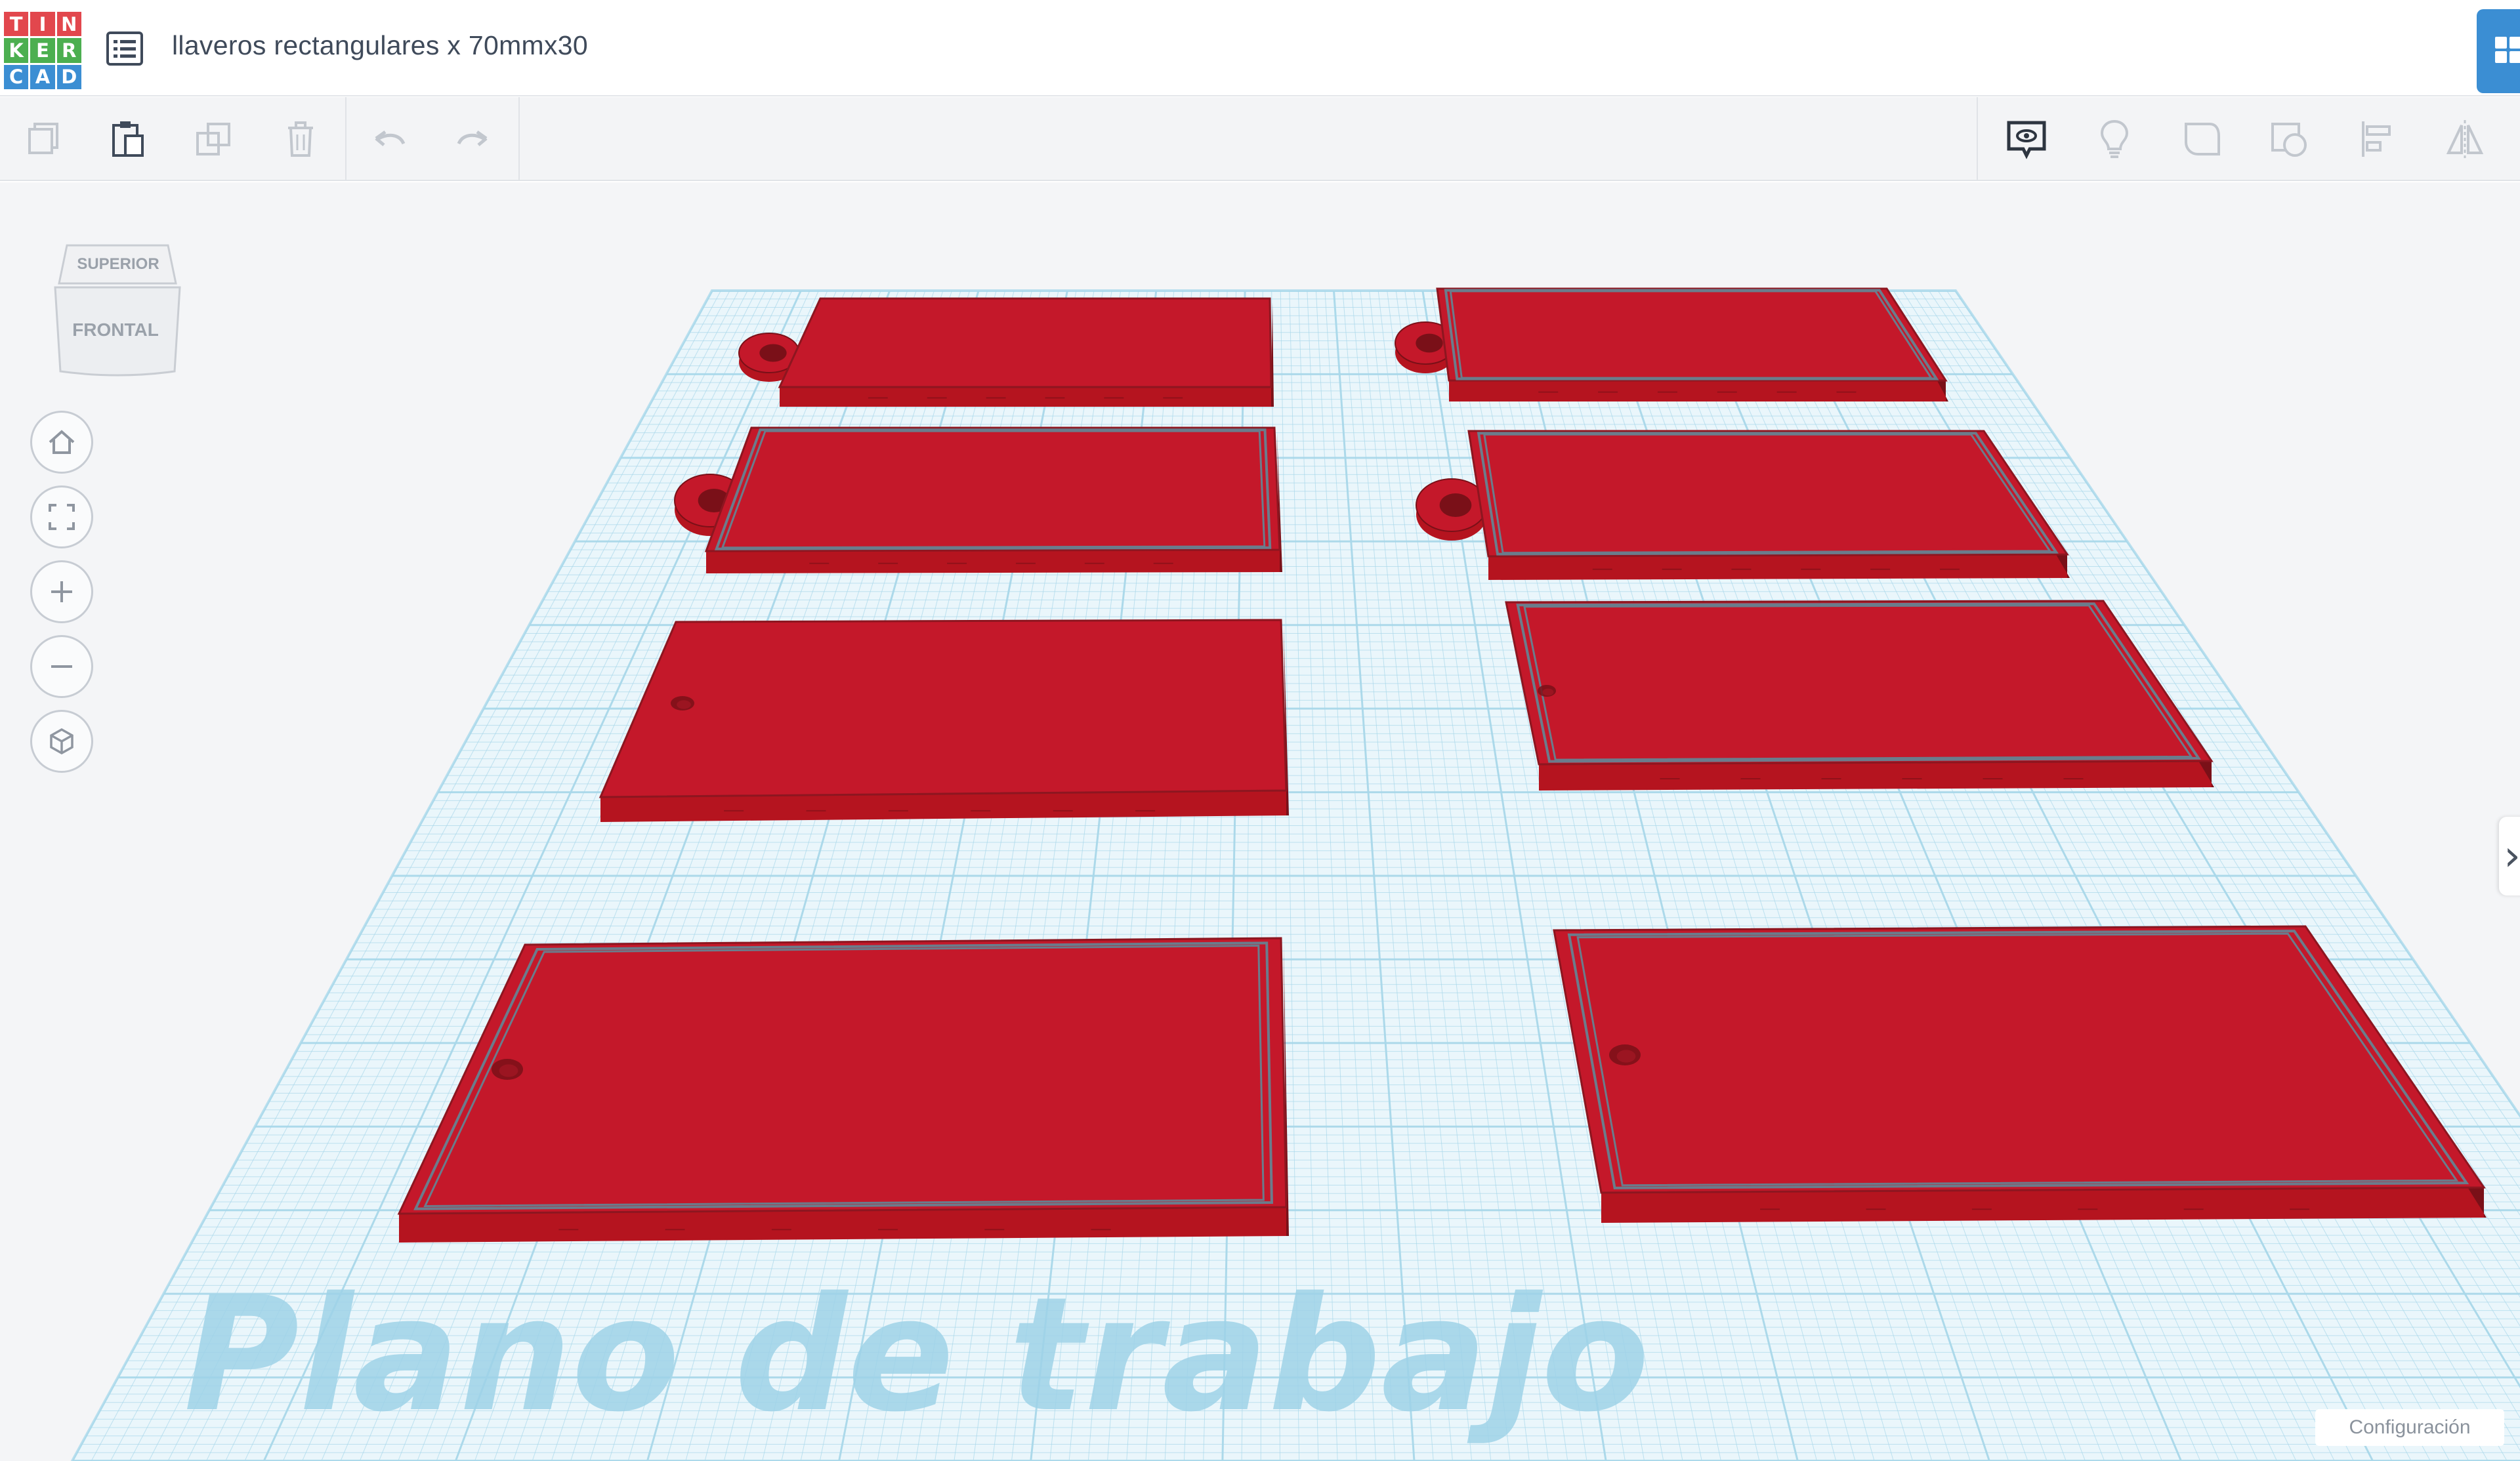 The height and width of the screenshot is (1461, 2520). I want to click on zoom-in-button, so click(61, 591).